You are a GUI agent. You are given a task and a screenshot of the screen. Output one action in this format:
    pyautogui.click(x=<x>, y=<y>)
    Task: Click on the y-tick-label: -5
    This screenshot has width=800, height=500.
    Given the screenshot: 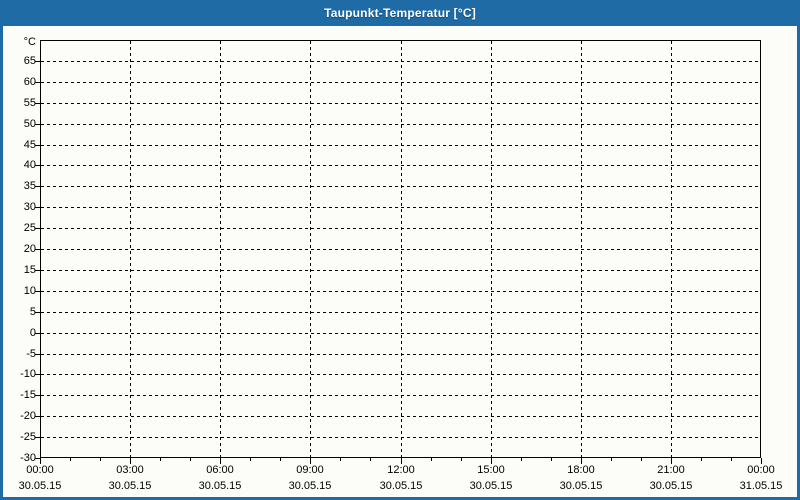 What is the action you would take?
    pyautogui.click(x=31, y=354)
    